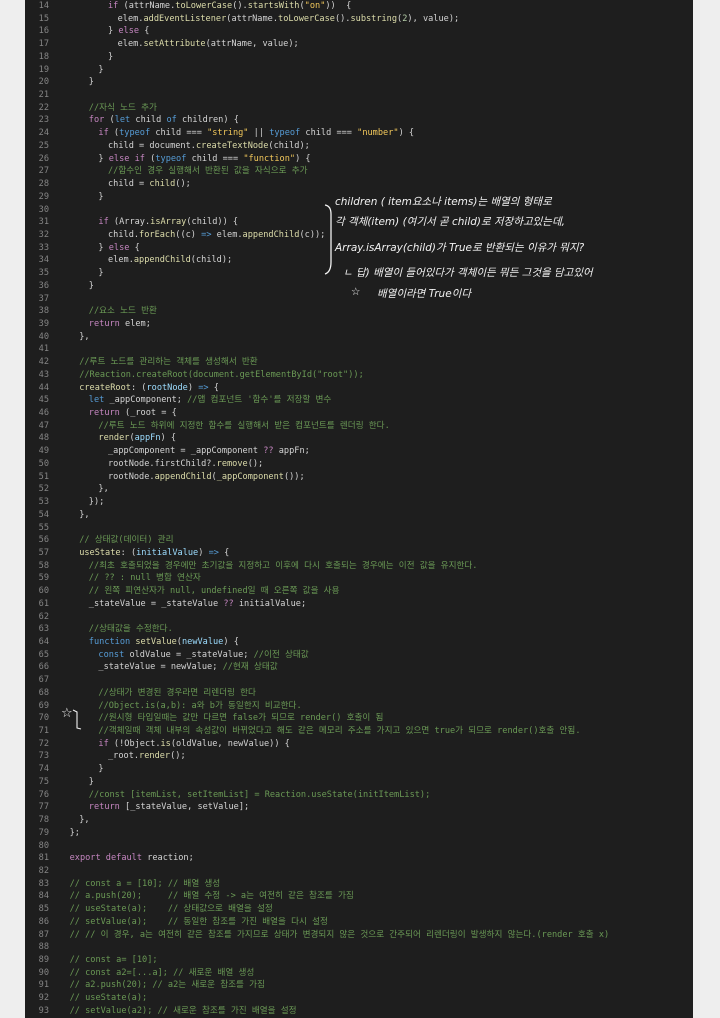  I want to click on code-line: 56 // 상태값(데이터) 관리, so click(359, 540).